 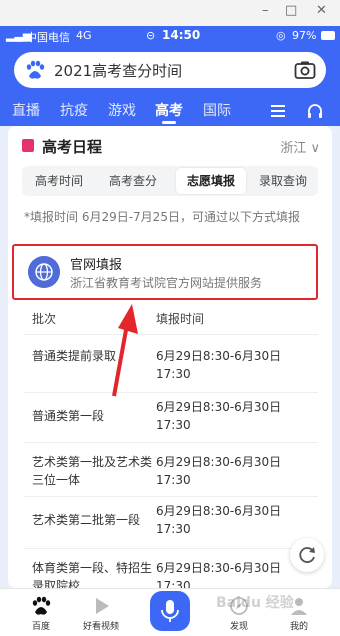 What do you see at coordinates (307, 555) in the screenshot?
I see `refresh-button` at bounding box center [307, 555].